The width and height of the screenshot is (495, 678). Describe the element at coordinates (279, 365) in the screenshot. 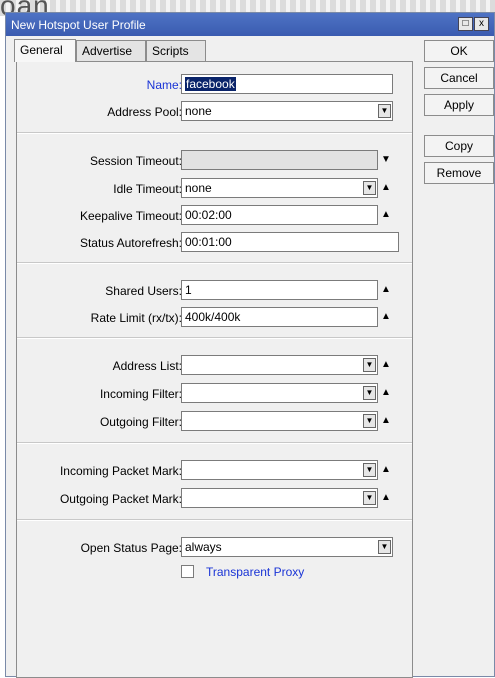

I see `address-list-select: ▼` at that location.